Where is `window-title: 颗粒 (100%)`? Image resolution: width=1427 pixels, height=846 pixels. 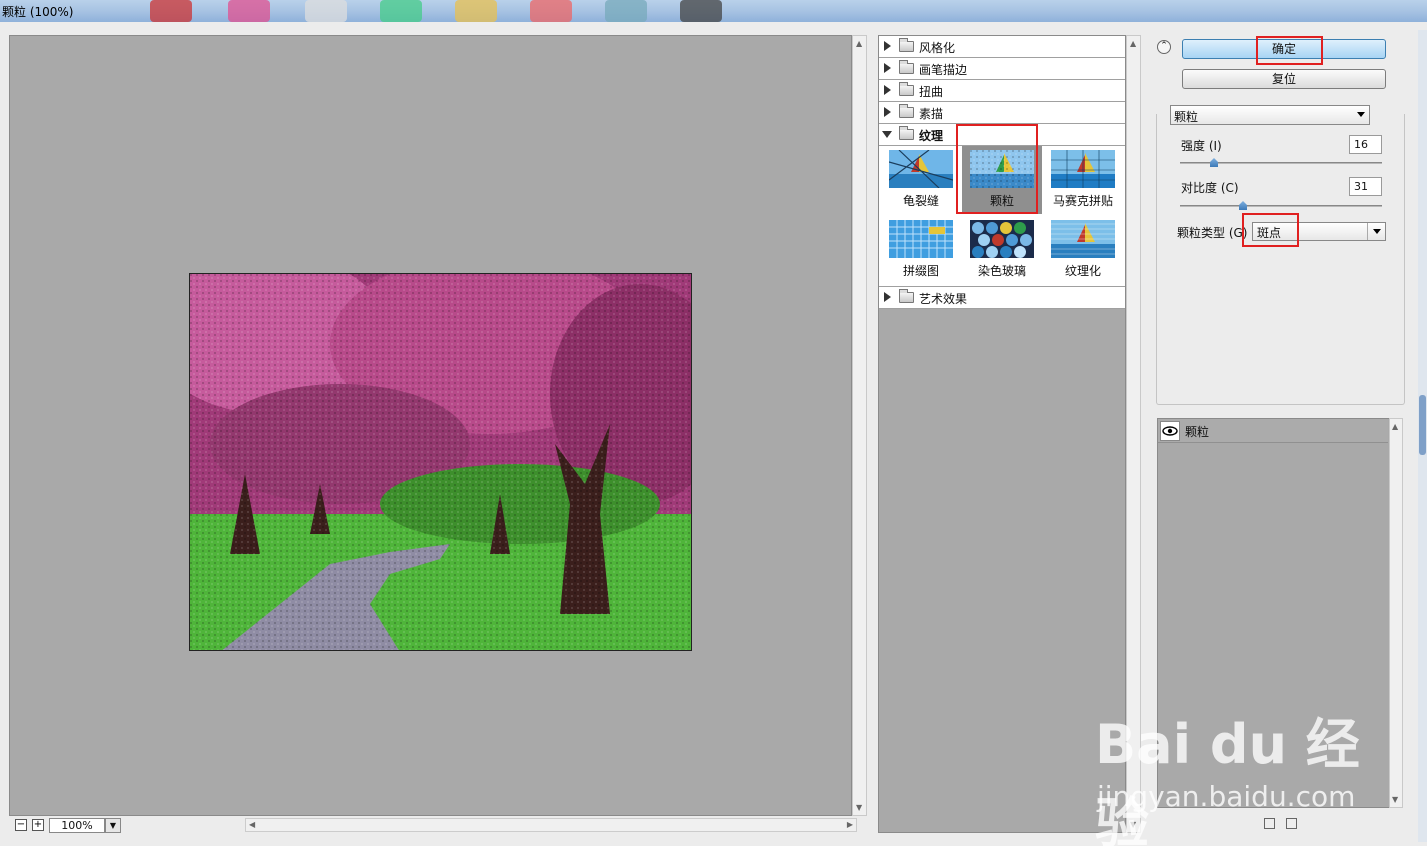
window-title: 颗粒 (100%) is located at coordinates (38, 12).